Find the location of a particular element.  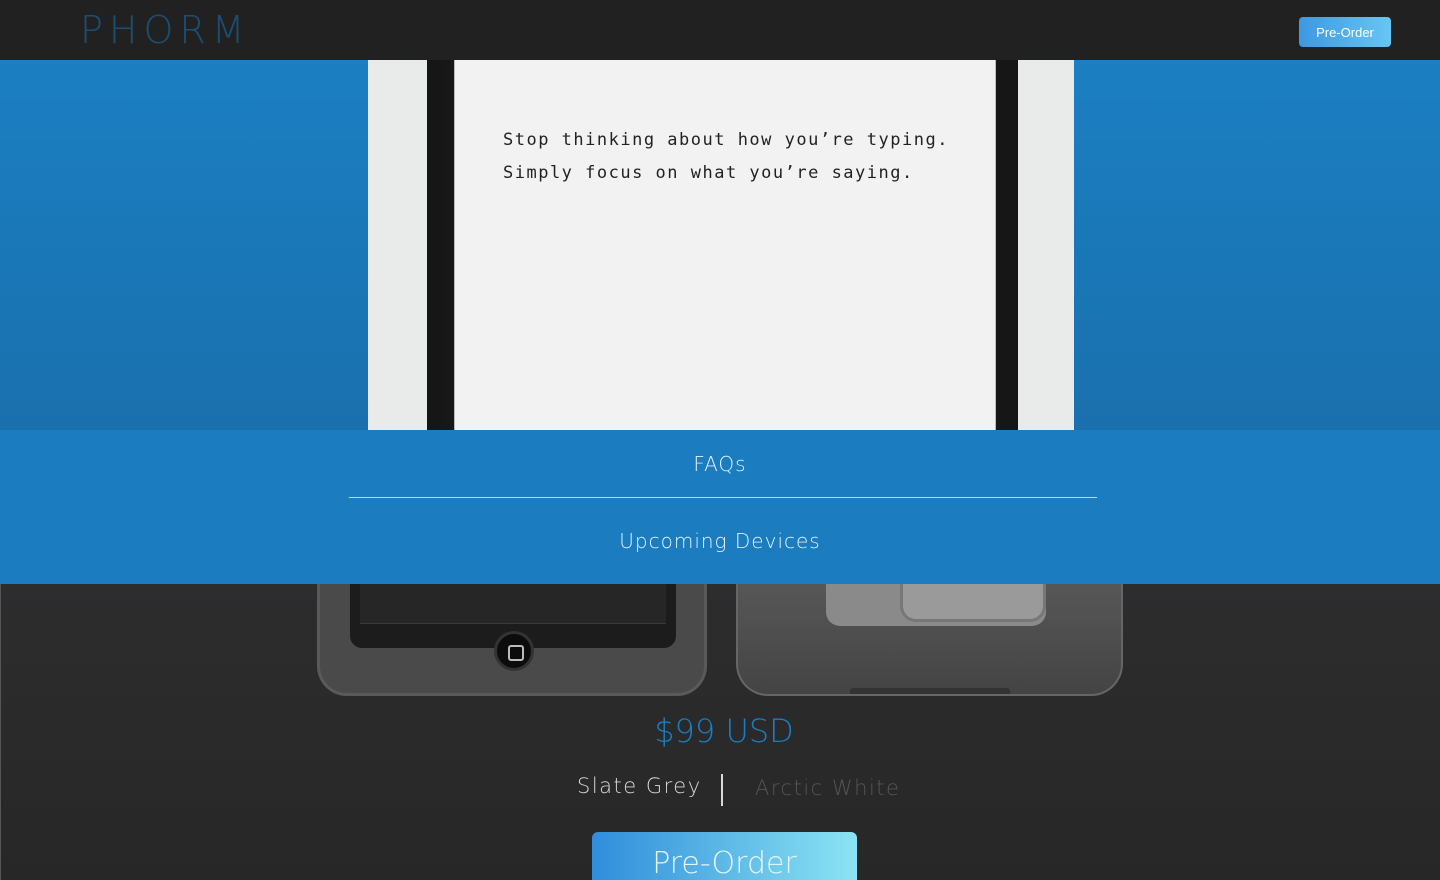

color-option-arctic-white: Arctic White is located at coordinates (827, 788).